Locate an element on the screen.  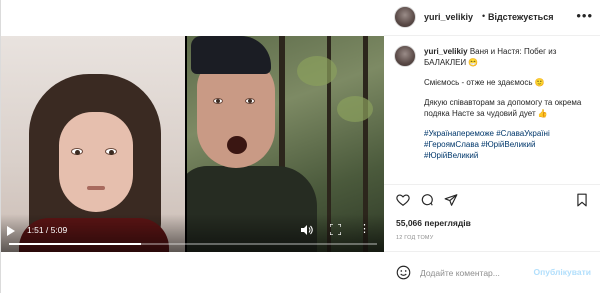
man-eye-left is located at coordinates (218, 101).